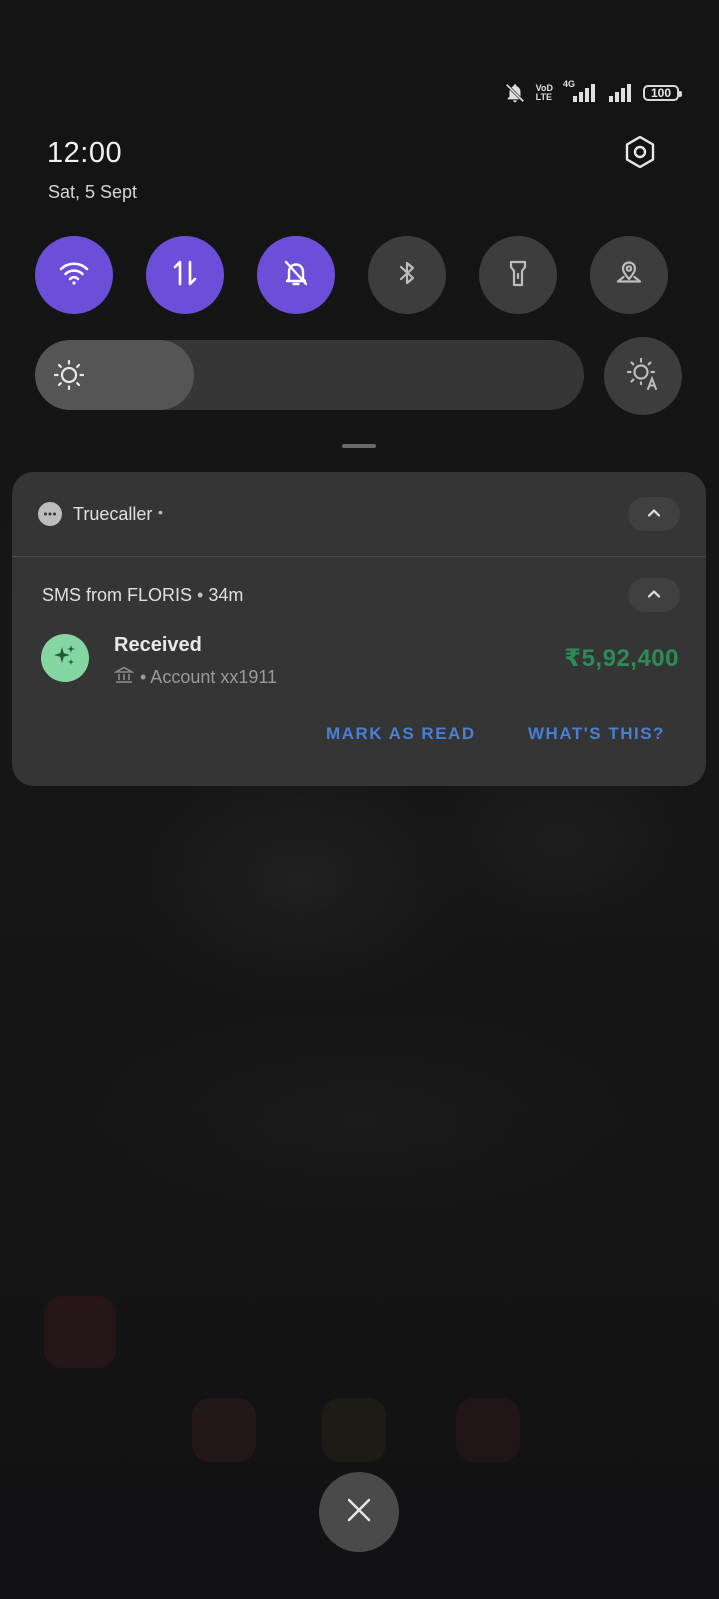 This screenshot has width=719, height=1599. I want to click on bank-icon, so click(124, 677).